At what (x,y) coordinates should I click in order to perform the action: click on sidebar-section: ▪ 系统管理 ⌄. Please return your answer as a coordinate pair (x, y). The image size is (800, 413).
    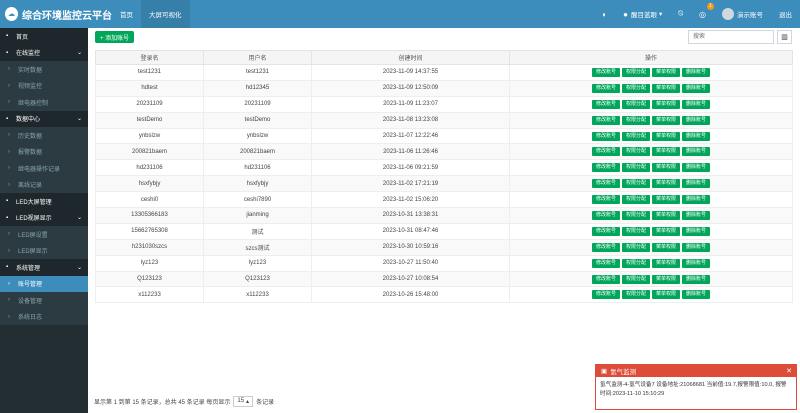
    Looking at the image, I should click on (44, 267).